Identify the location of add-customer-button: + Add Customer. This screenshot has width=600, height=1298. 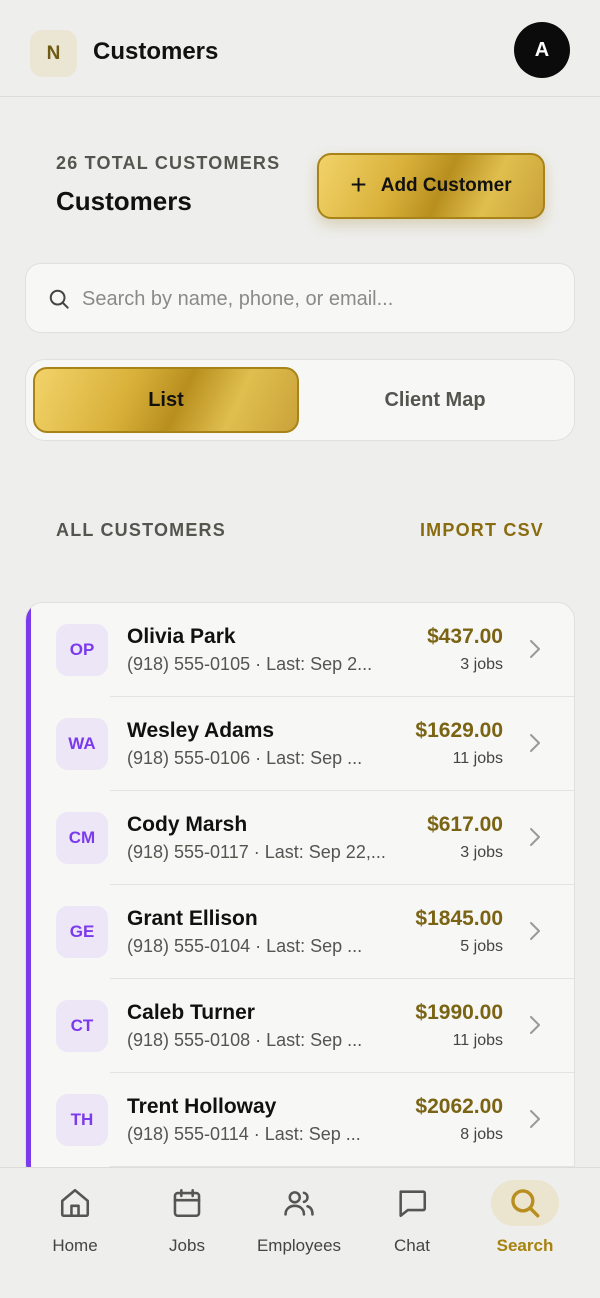
(431, 186).